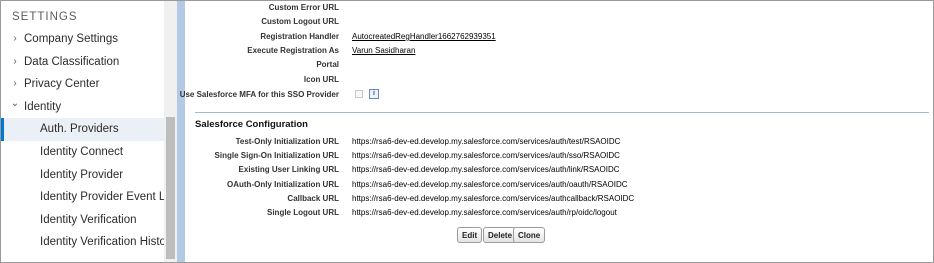 This screenshot has width=934, height=263. What do you see at coordinates (313, 198) in the screenshot?
I see `field-label: Callback URL` at bounding box center [313, 198].